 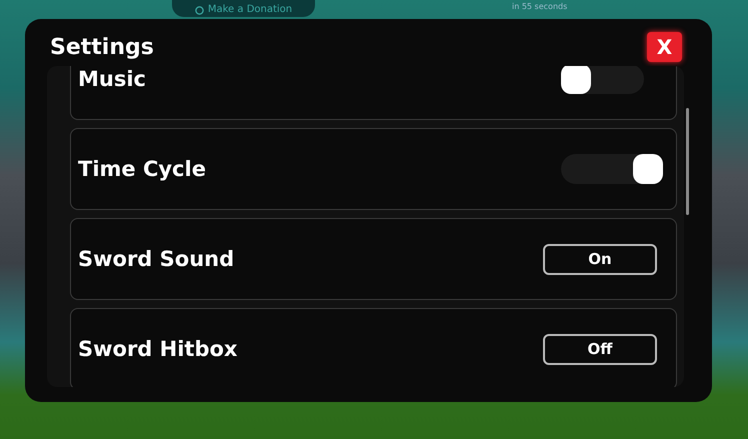 What do you see at coordinates (142, 169) in the screenshot?
I see `setting-label: Time Cycle` at bounding box center [142, 169].